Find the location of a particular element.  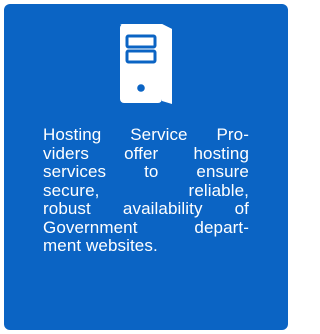

server-tower-icon is located at coordinates (146, 64).